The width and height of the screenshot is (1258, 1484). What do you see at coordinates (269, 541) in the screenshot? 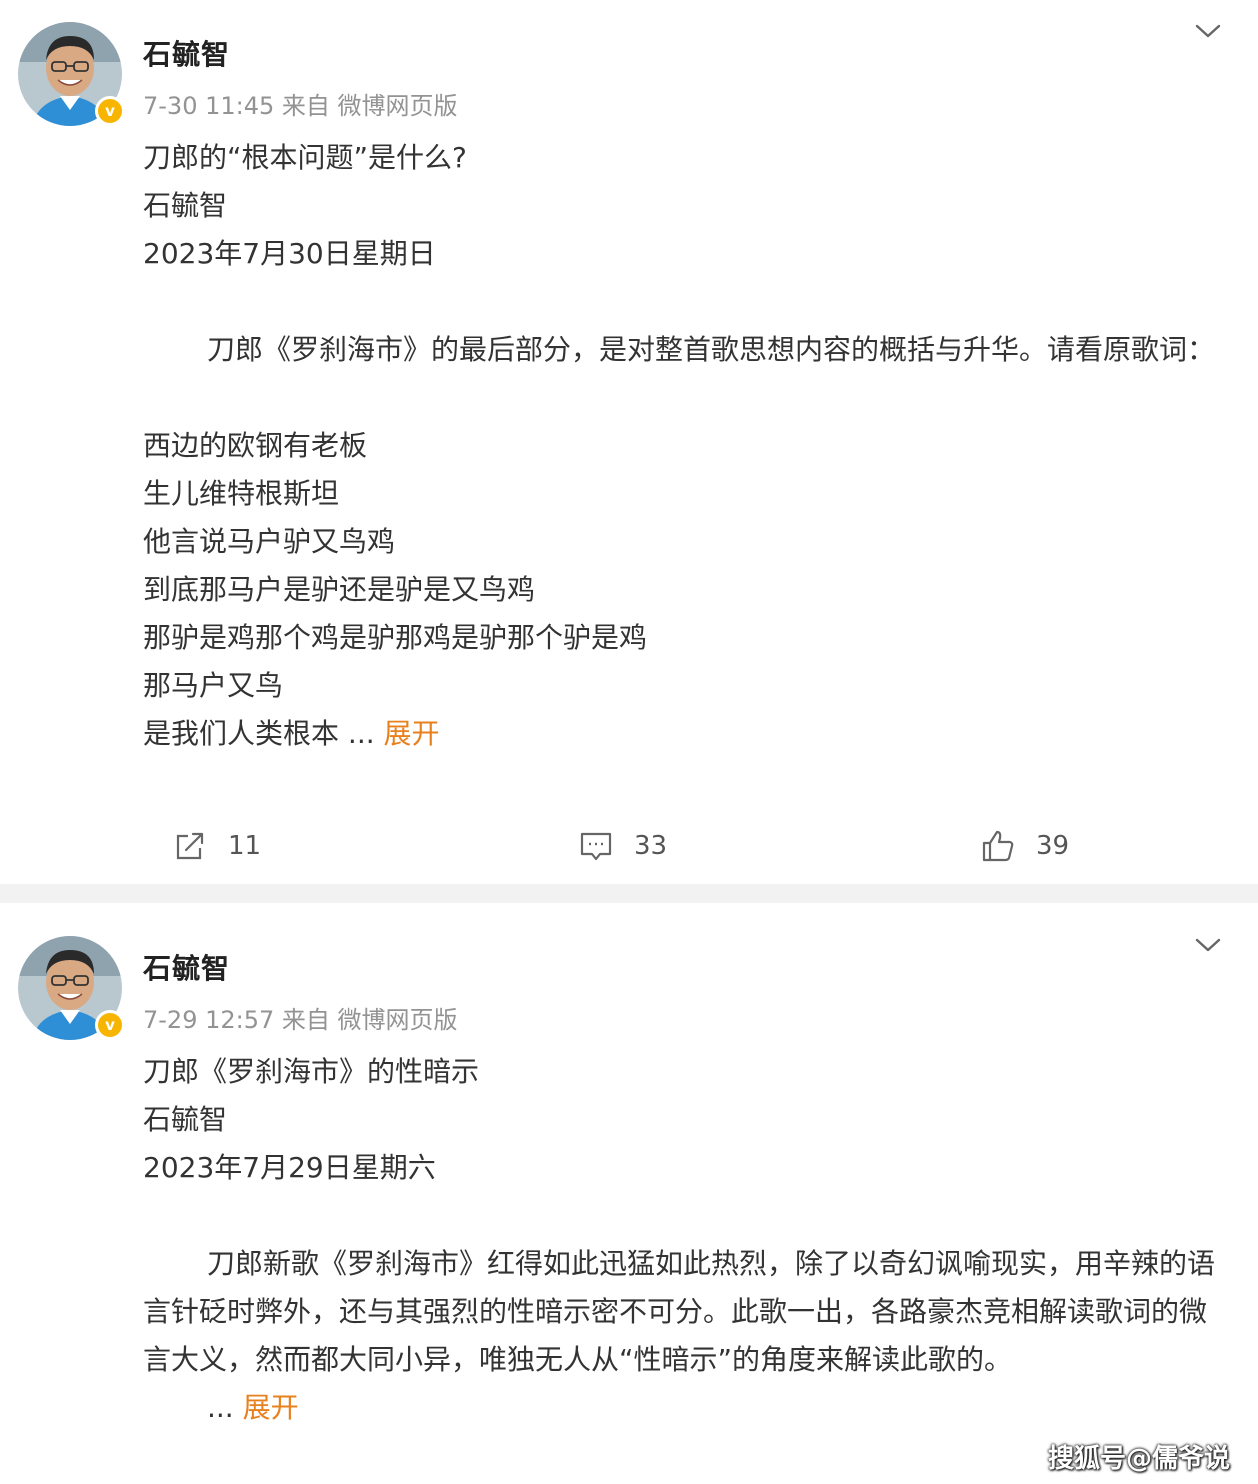
I see `lyric-line: 他言说马户驴又鸟鸡` at bounding box center [269, 541].